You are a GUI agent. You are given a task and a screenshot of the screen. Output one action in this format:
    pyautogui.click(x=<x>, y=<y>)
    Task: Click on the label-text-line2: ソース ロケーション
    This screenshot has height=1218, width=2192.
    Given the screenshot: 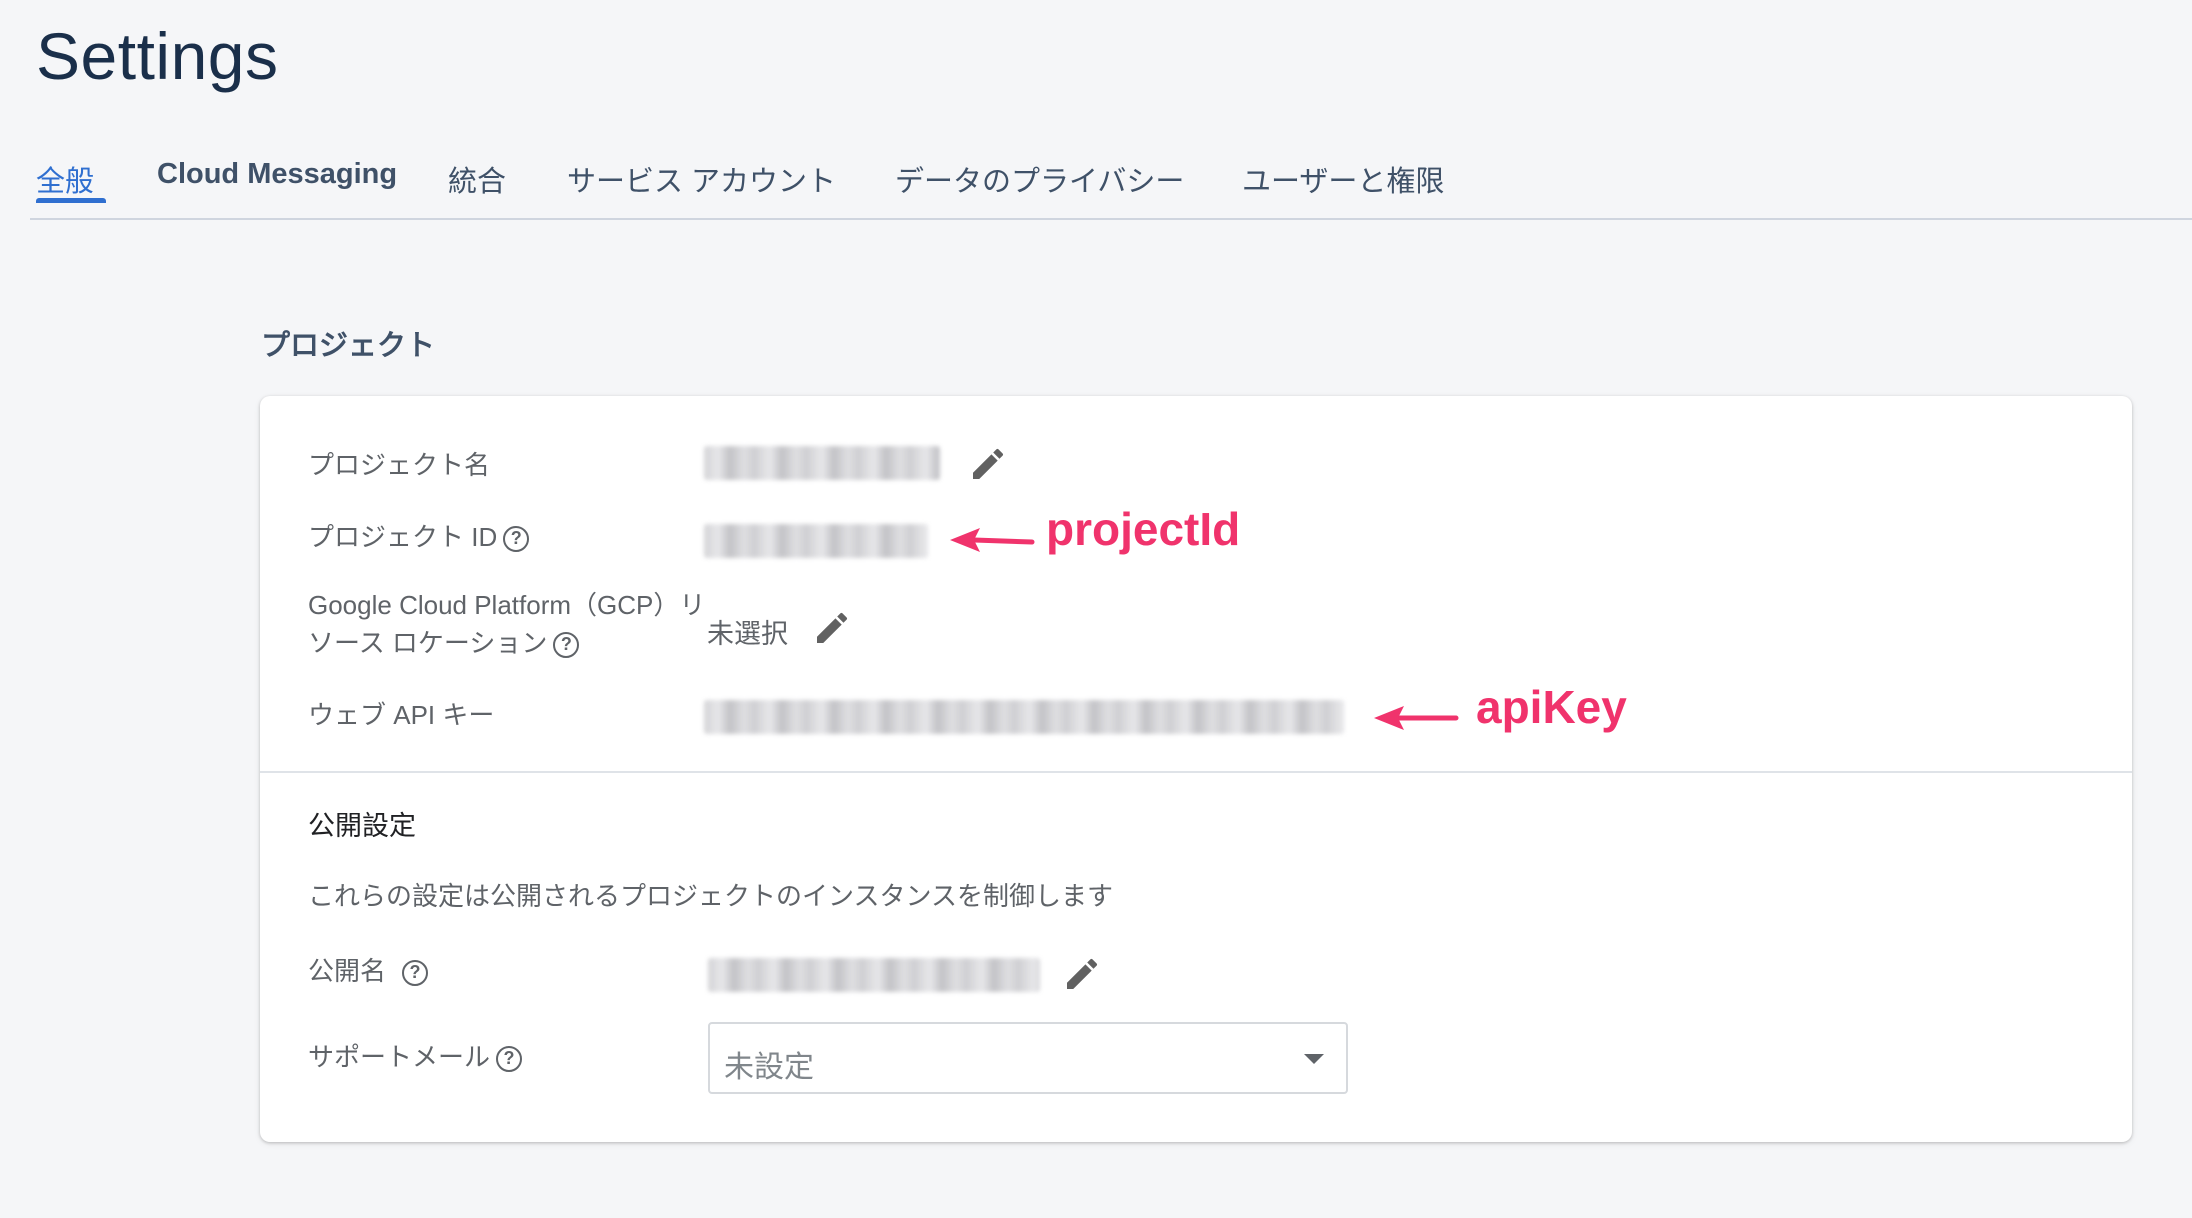 What is the action you would take?
    pyautogui.click(x=428, y=643)
    